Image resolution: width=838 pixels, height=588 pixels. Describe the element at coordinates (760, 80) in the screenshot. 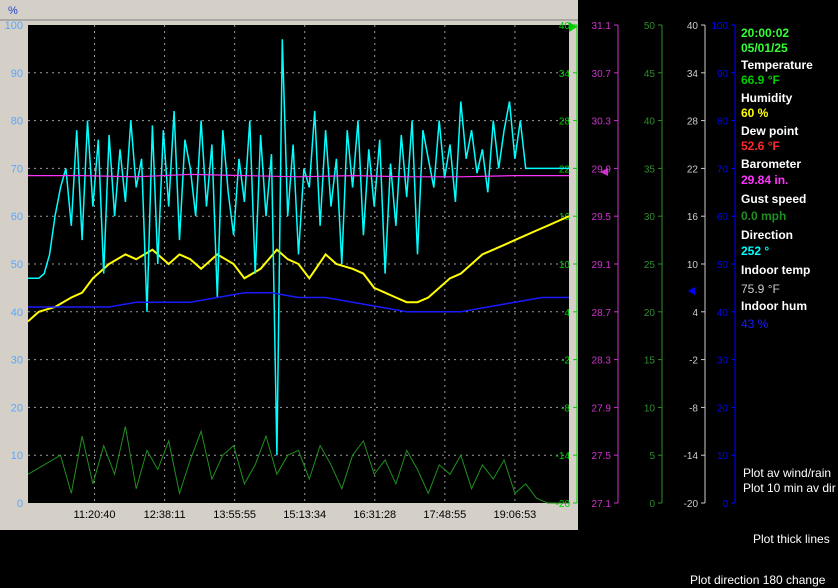

I see `temperature-value: 66.9 °F` at that location.